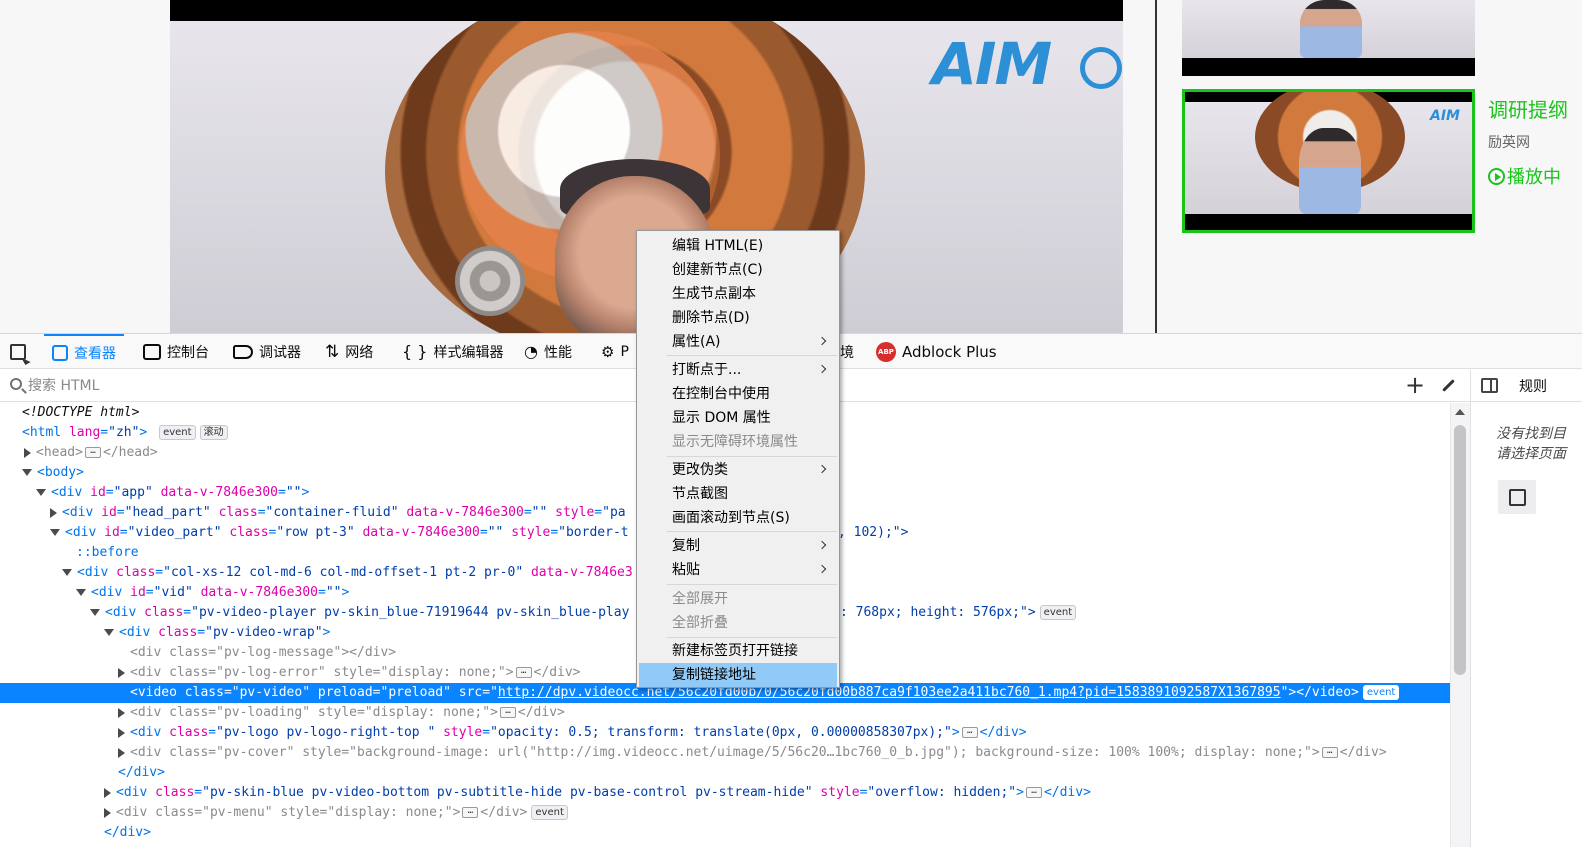 This screenshot has width=1582, height=847. What do you see at coordinates (936, 351) in the screenshot?
I see `tab-adblock-plus: ABP Adblock Plus` at bounding box center [936, 351].